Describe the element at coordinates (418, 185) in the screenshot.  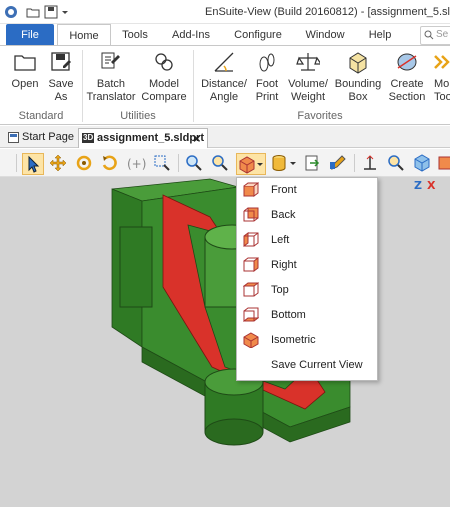
I see `svg-text: Z` at that location.